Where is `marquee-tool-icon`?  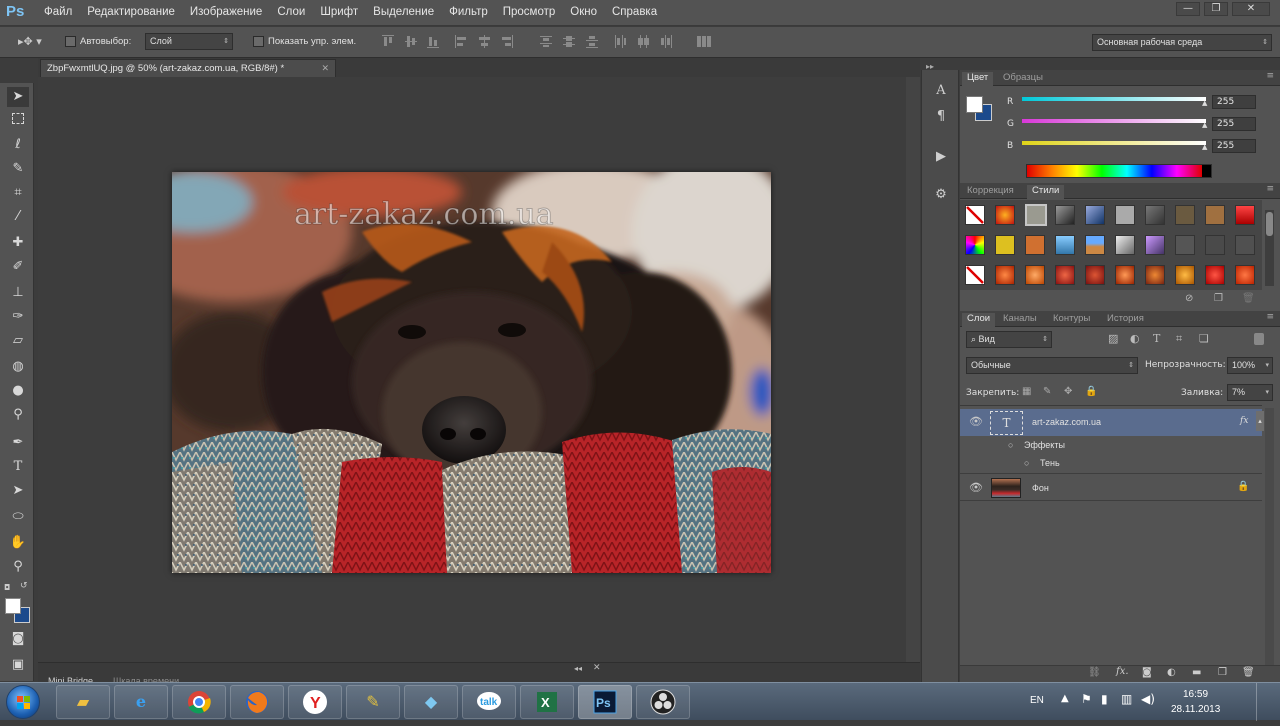
marquee-tool-icon is located at coordinates (18, 121).